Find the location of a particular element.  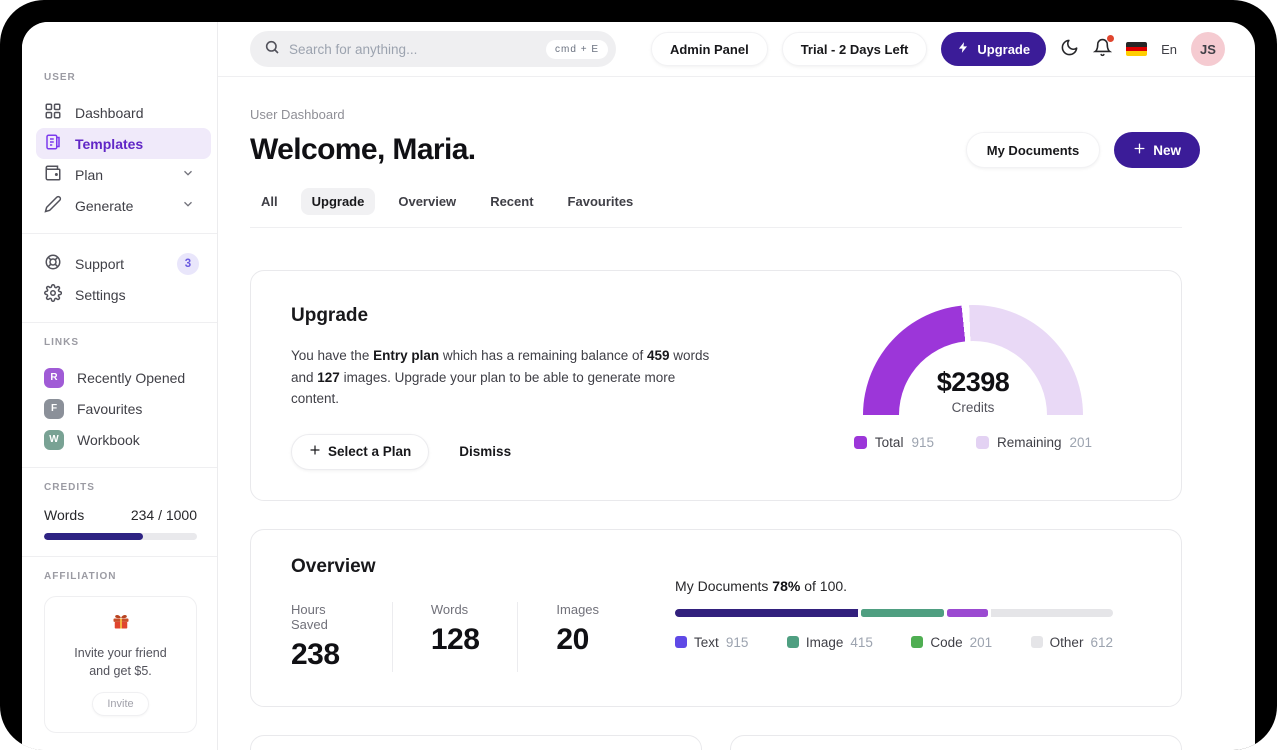

header-actions: My Documents New is located at coordinates (1082, 150).